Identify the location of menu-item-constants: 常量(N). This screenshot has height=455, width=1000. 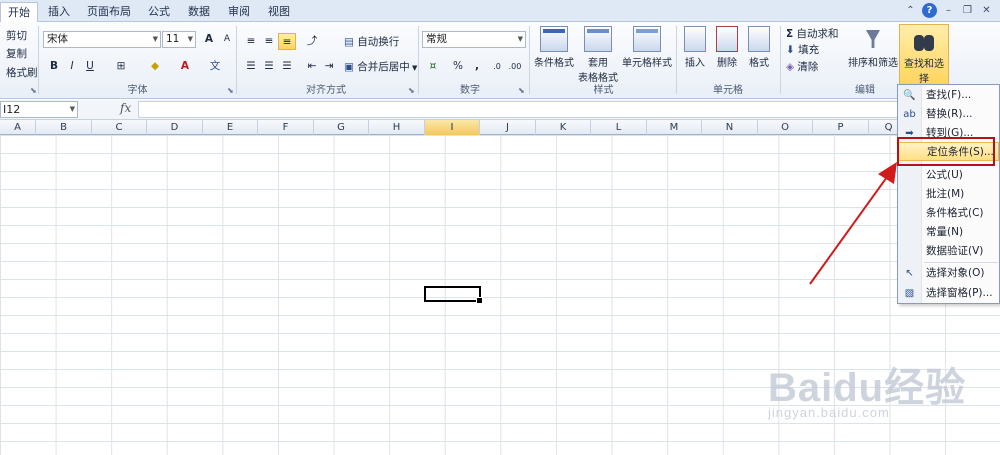
(948, 232).